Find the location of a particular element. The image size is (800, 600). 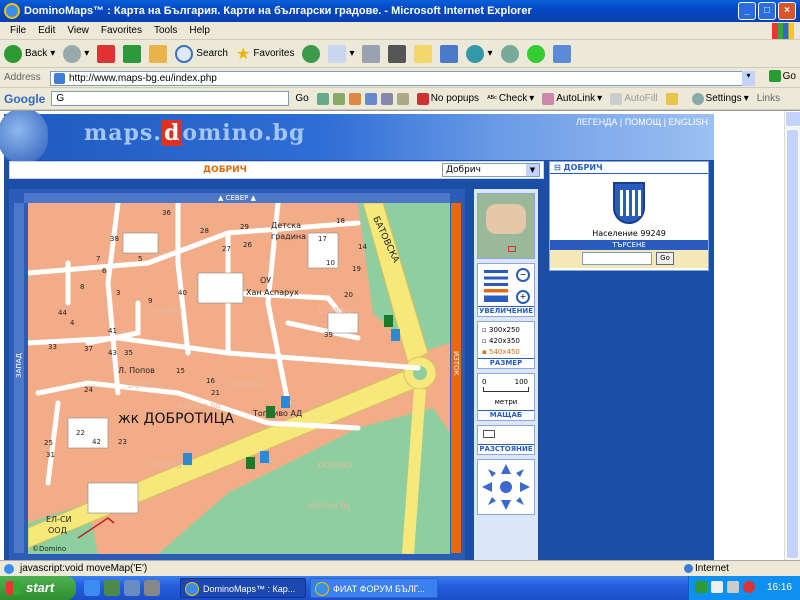

building-number: 26 is located at coordinates (247, 245).